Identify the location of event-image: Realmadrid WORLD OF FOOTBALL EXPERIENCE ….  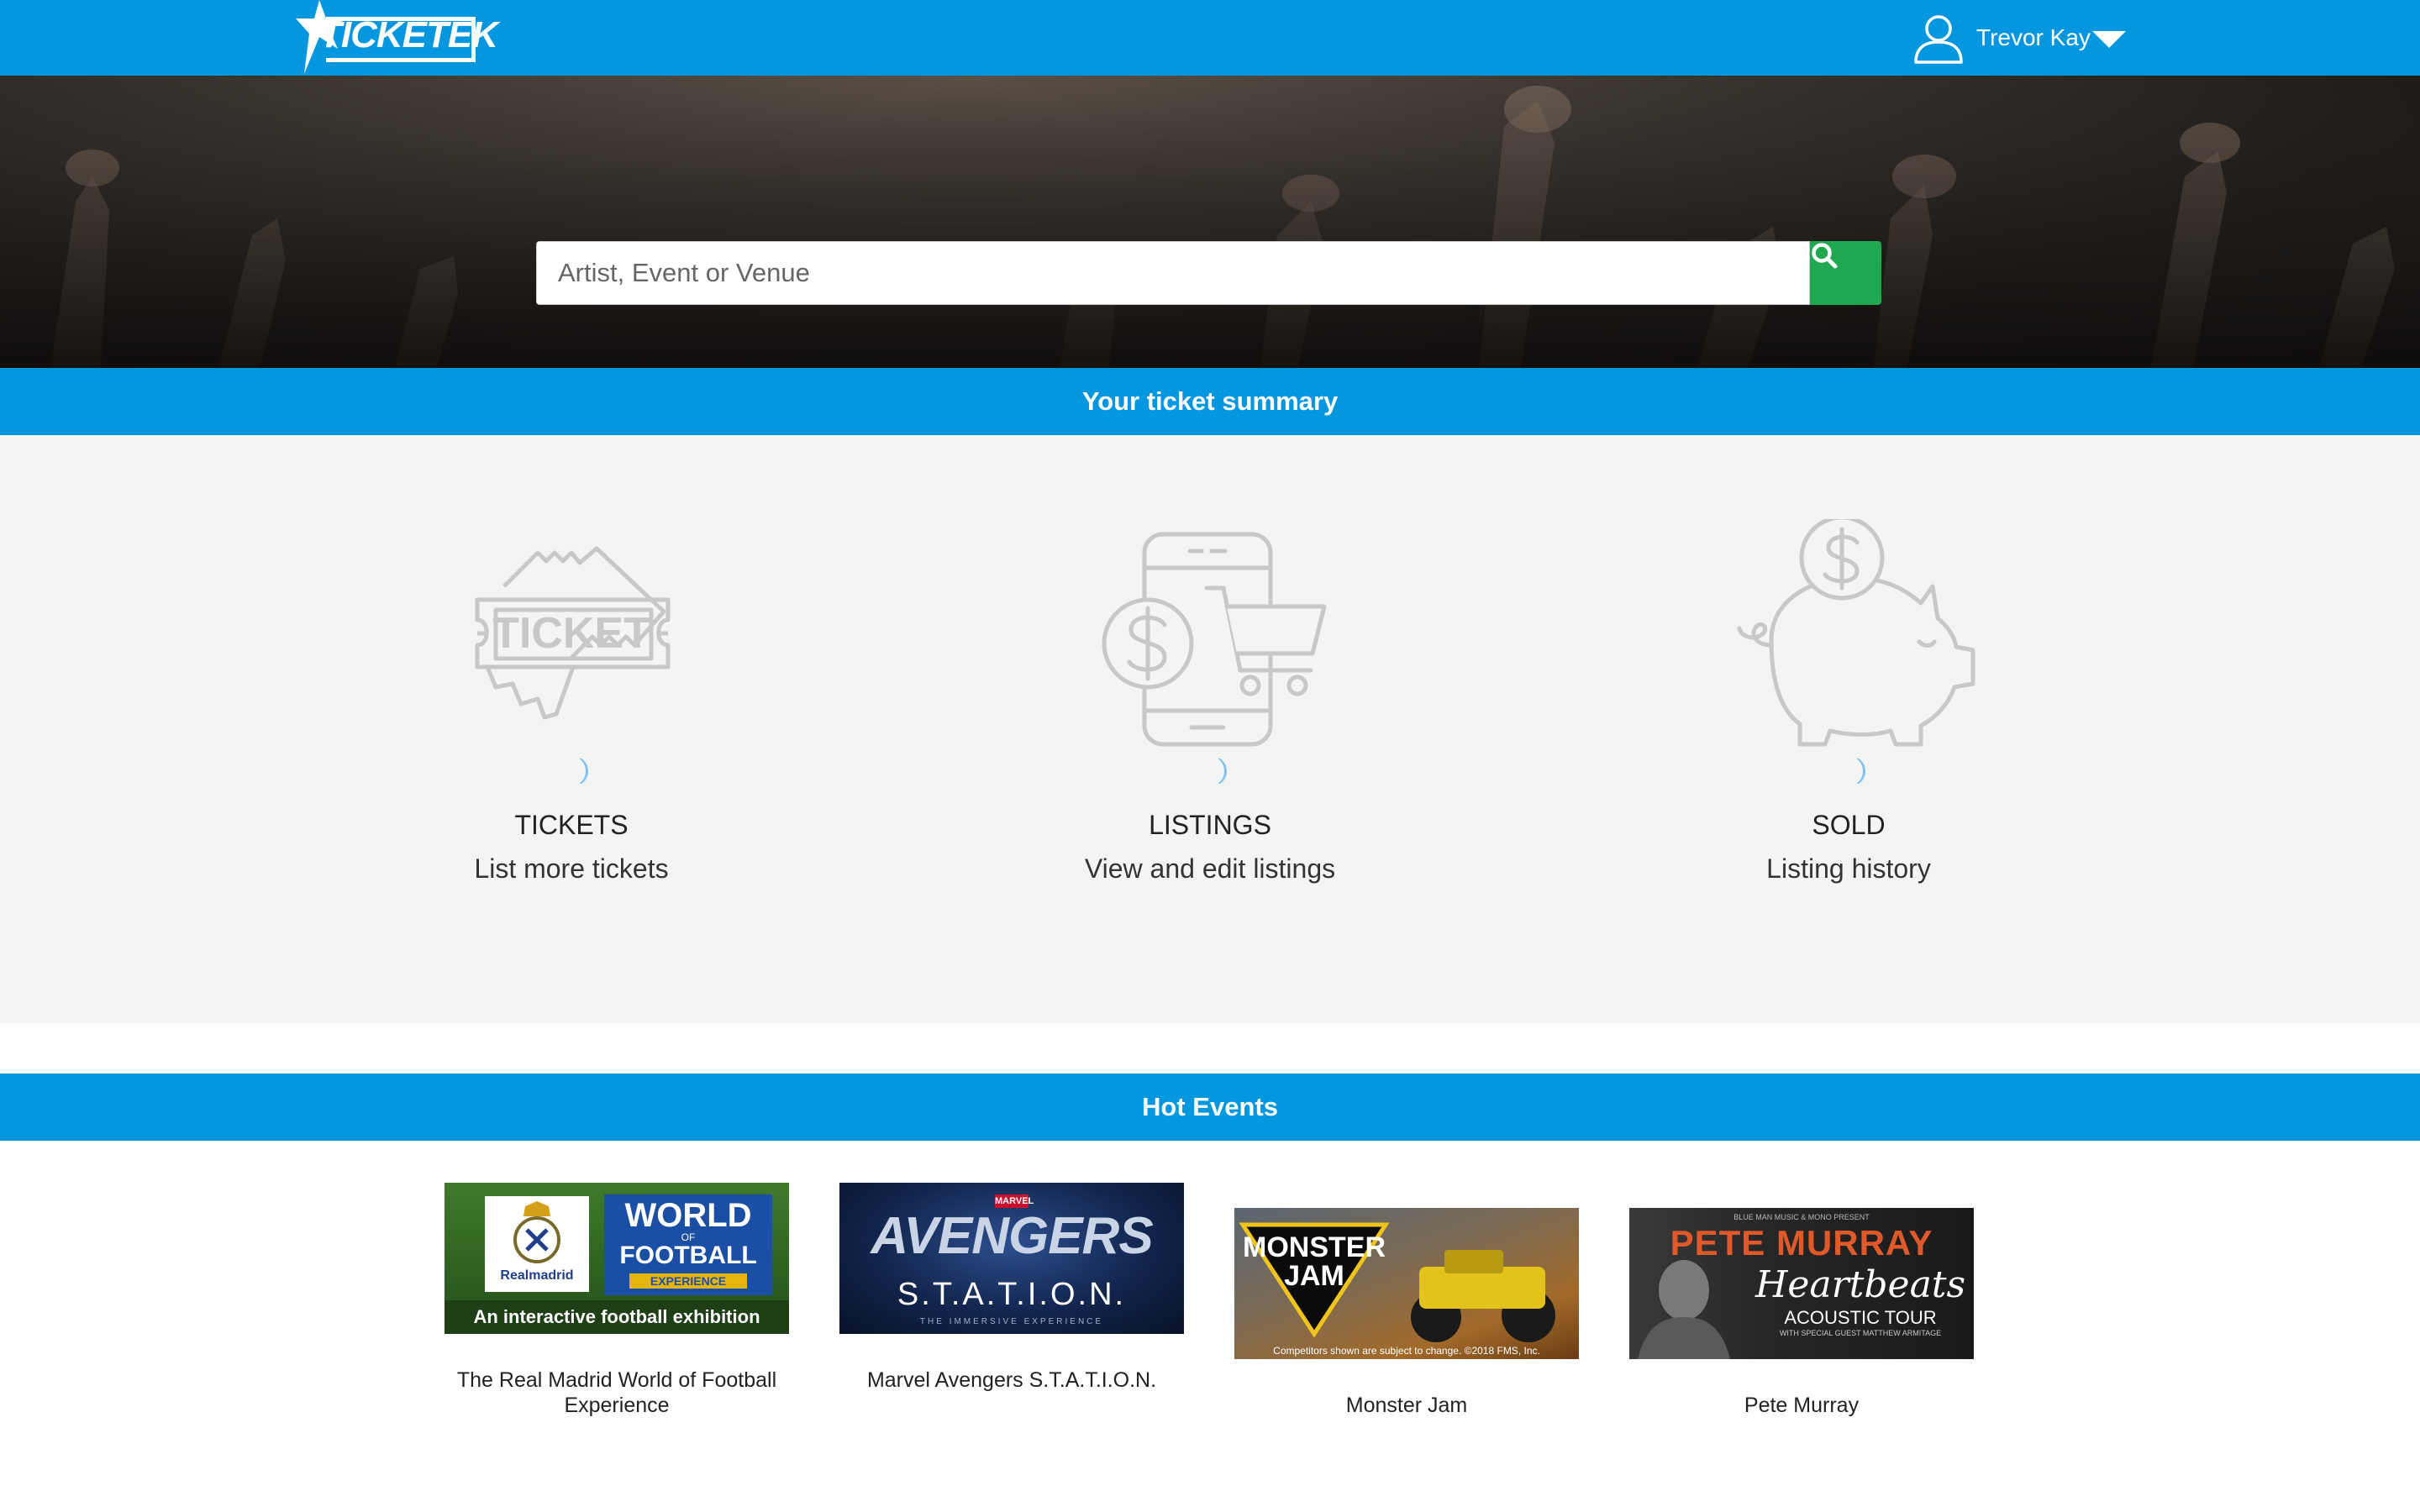
(617, 1258).